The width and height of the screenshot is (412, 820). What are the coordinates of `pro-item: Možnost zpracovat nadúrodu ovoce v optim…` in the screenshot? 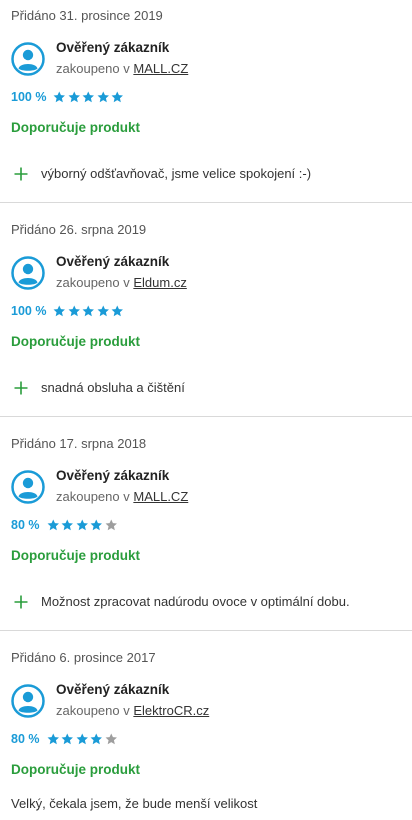 It's located at (182, 601).